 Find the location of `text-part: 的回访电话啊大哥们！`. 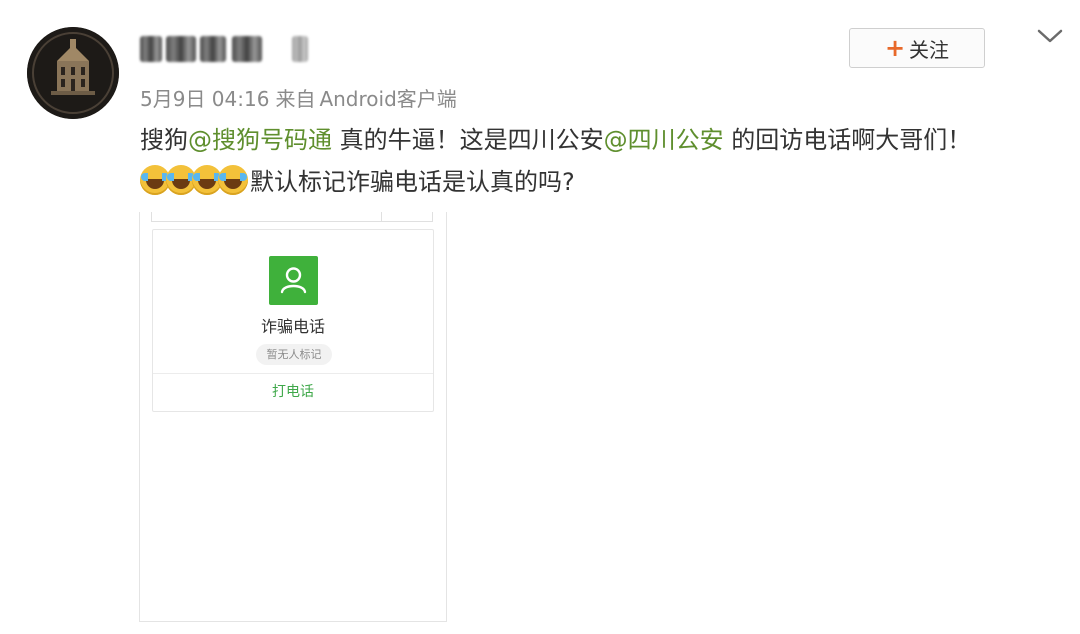

text-part: 的回访电话啊大哥们！ is located at coordinates (847, 140).